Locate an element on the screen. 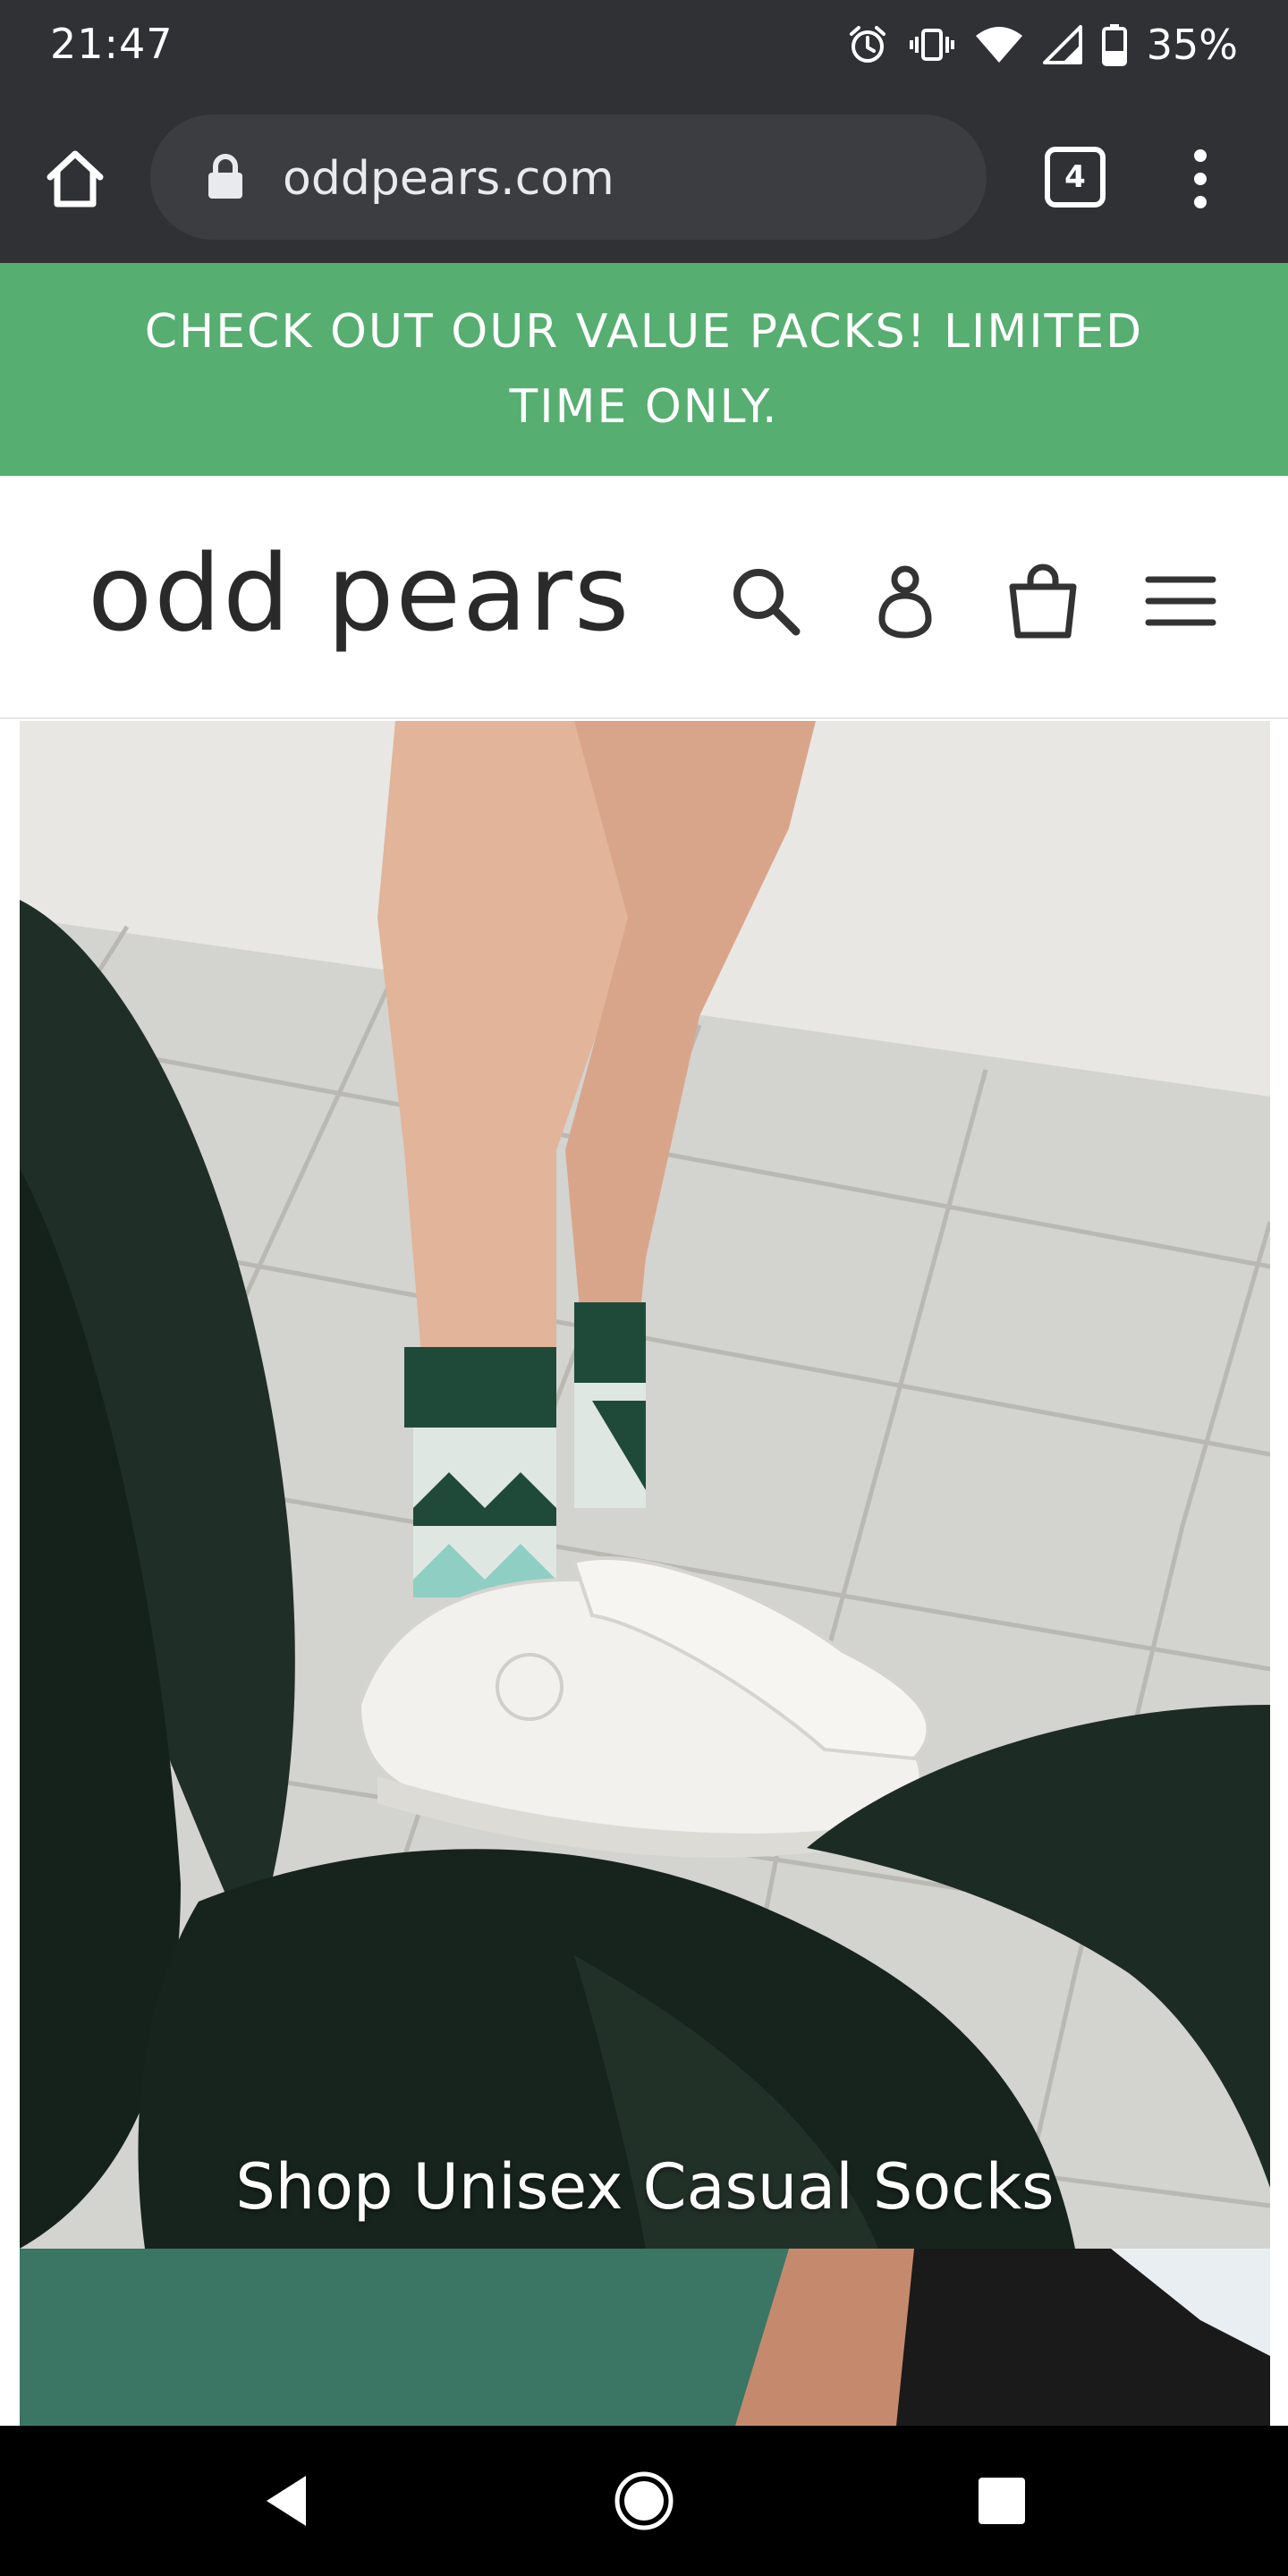 This screenshot has width=1288, height=2576. site-logo: odd pears is located at coordinates (359, 593).